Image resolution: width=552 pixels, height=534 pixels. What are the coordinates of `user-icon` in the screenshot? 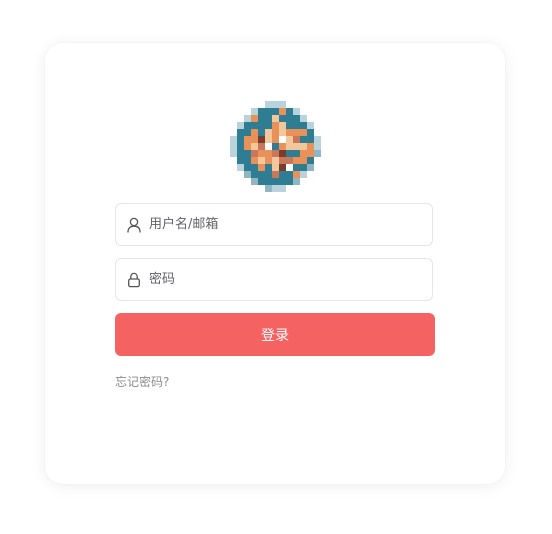 It's located at (134, 225).